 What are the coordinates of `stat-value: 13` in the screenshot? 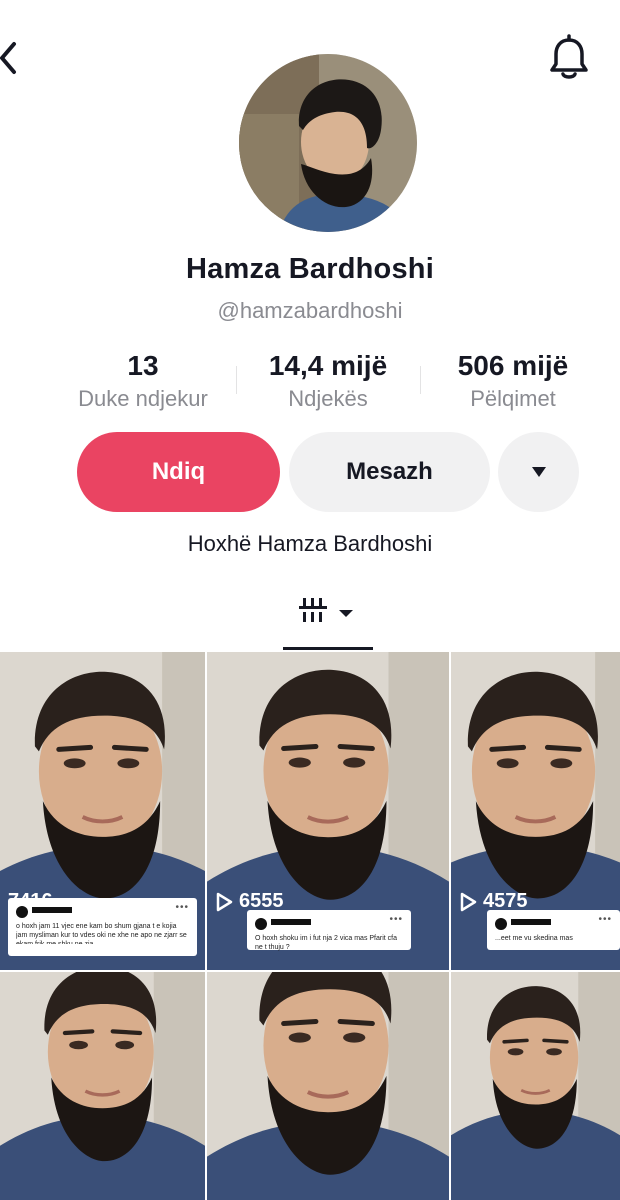 It's located at (143, 365).